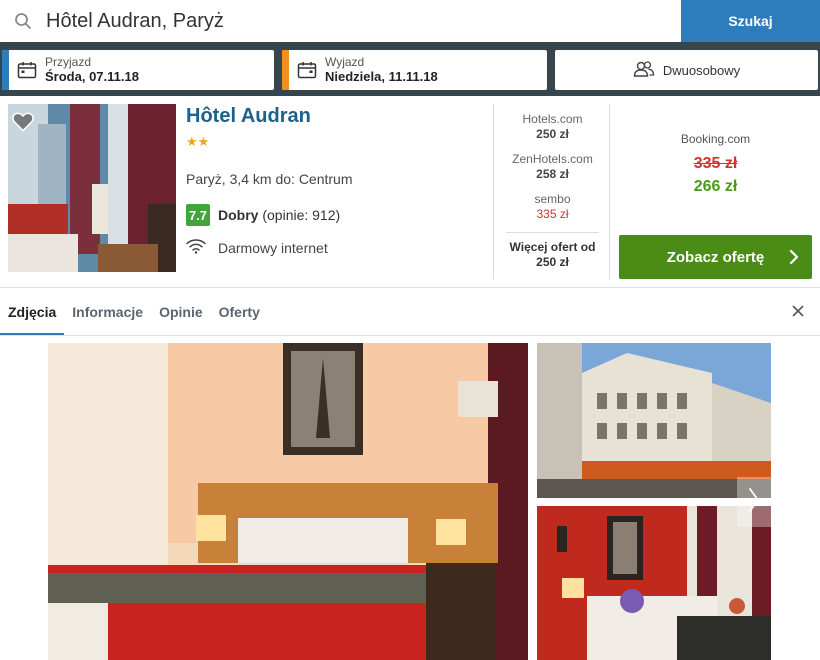 Image resolution: width=820 pixels, height=660 pixels. I want to click on checkin-date-picker: Przyjazd Środa, 07.11.18, so click(138, 70).